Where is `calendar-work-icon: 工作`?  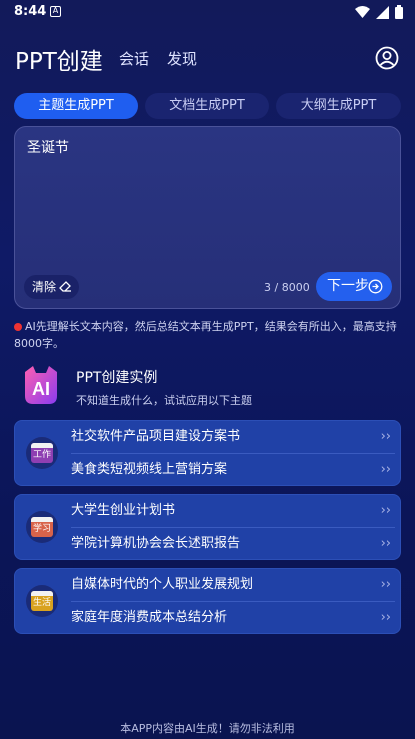 calendar-work-icon: 工作 is located at coordinates (42, 453).